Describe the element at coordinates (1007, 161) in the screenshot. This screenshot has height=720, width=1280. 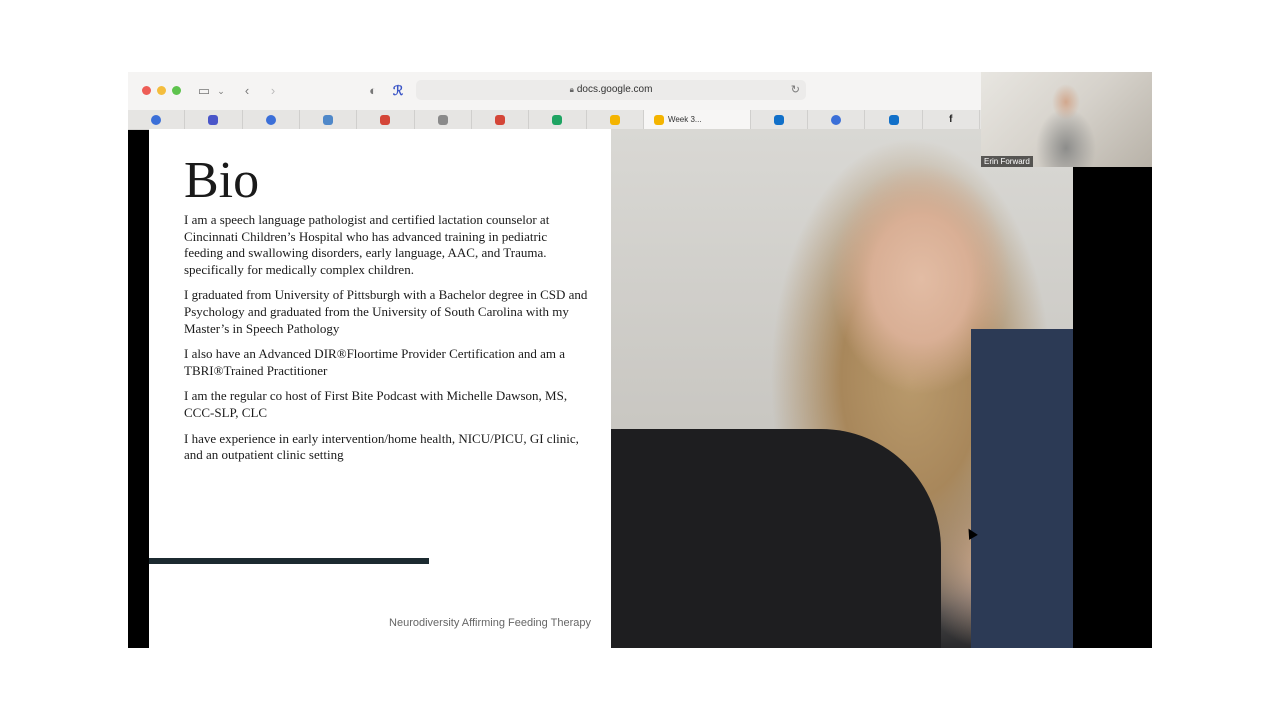
I see `participant-name: Erin Forward` at that location.